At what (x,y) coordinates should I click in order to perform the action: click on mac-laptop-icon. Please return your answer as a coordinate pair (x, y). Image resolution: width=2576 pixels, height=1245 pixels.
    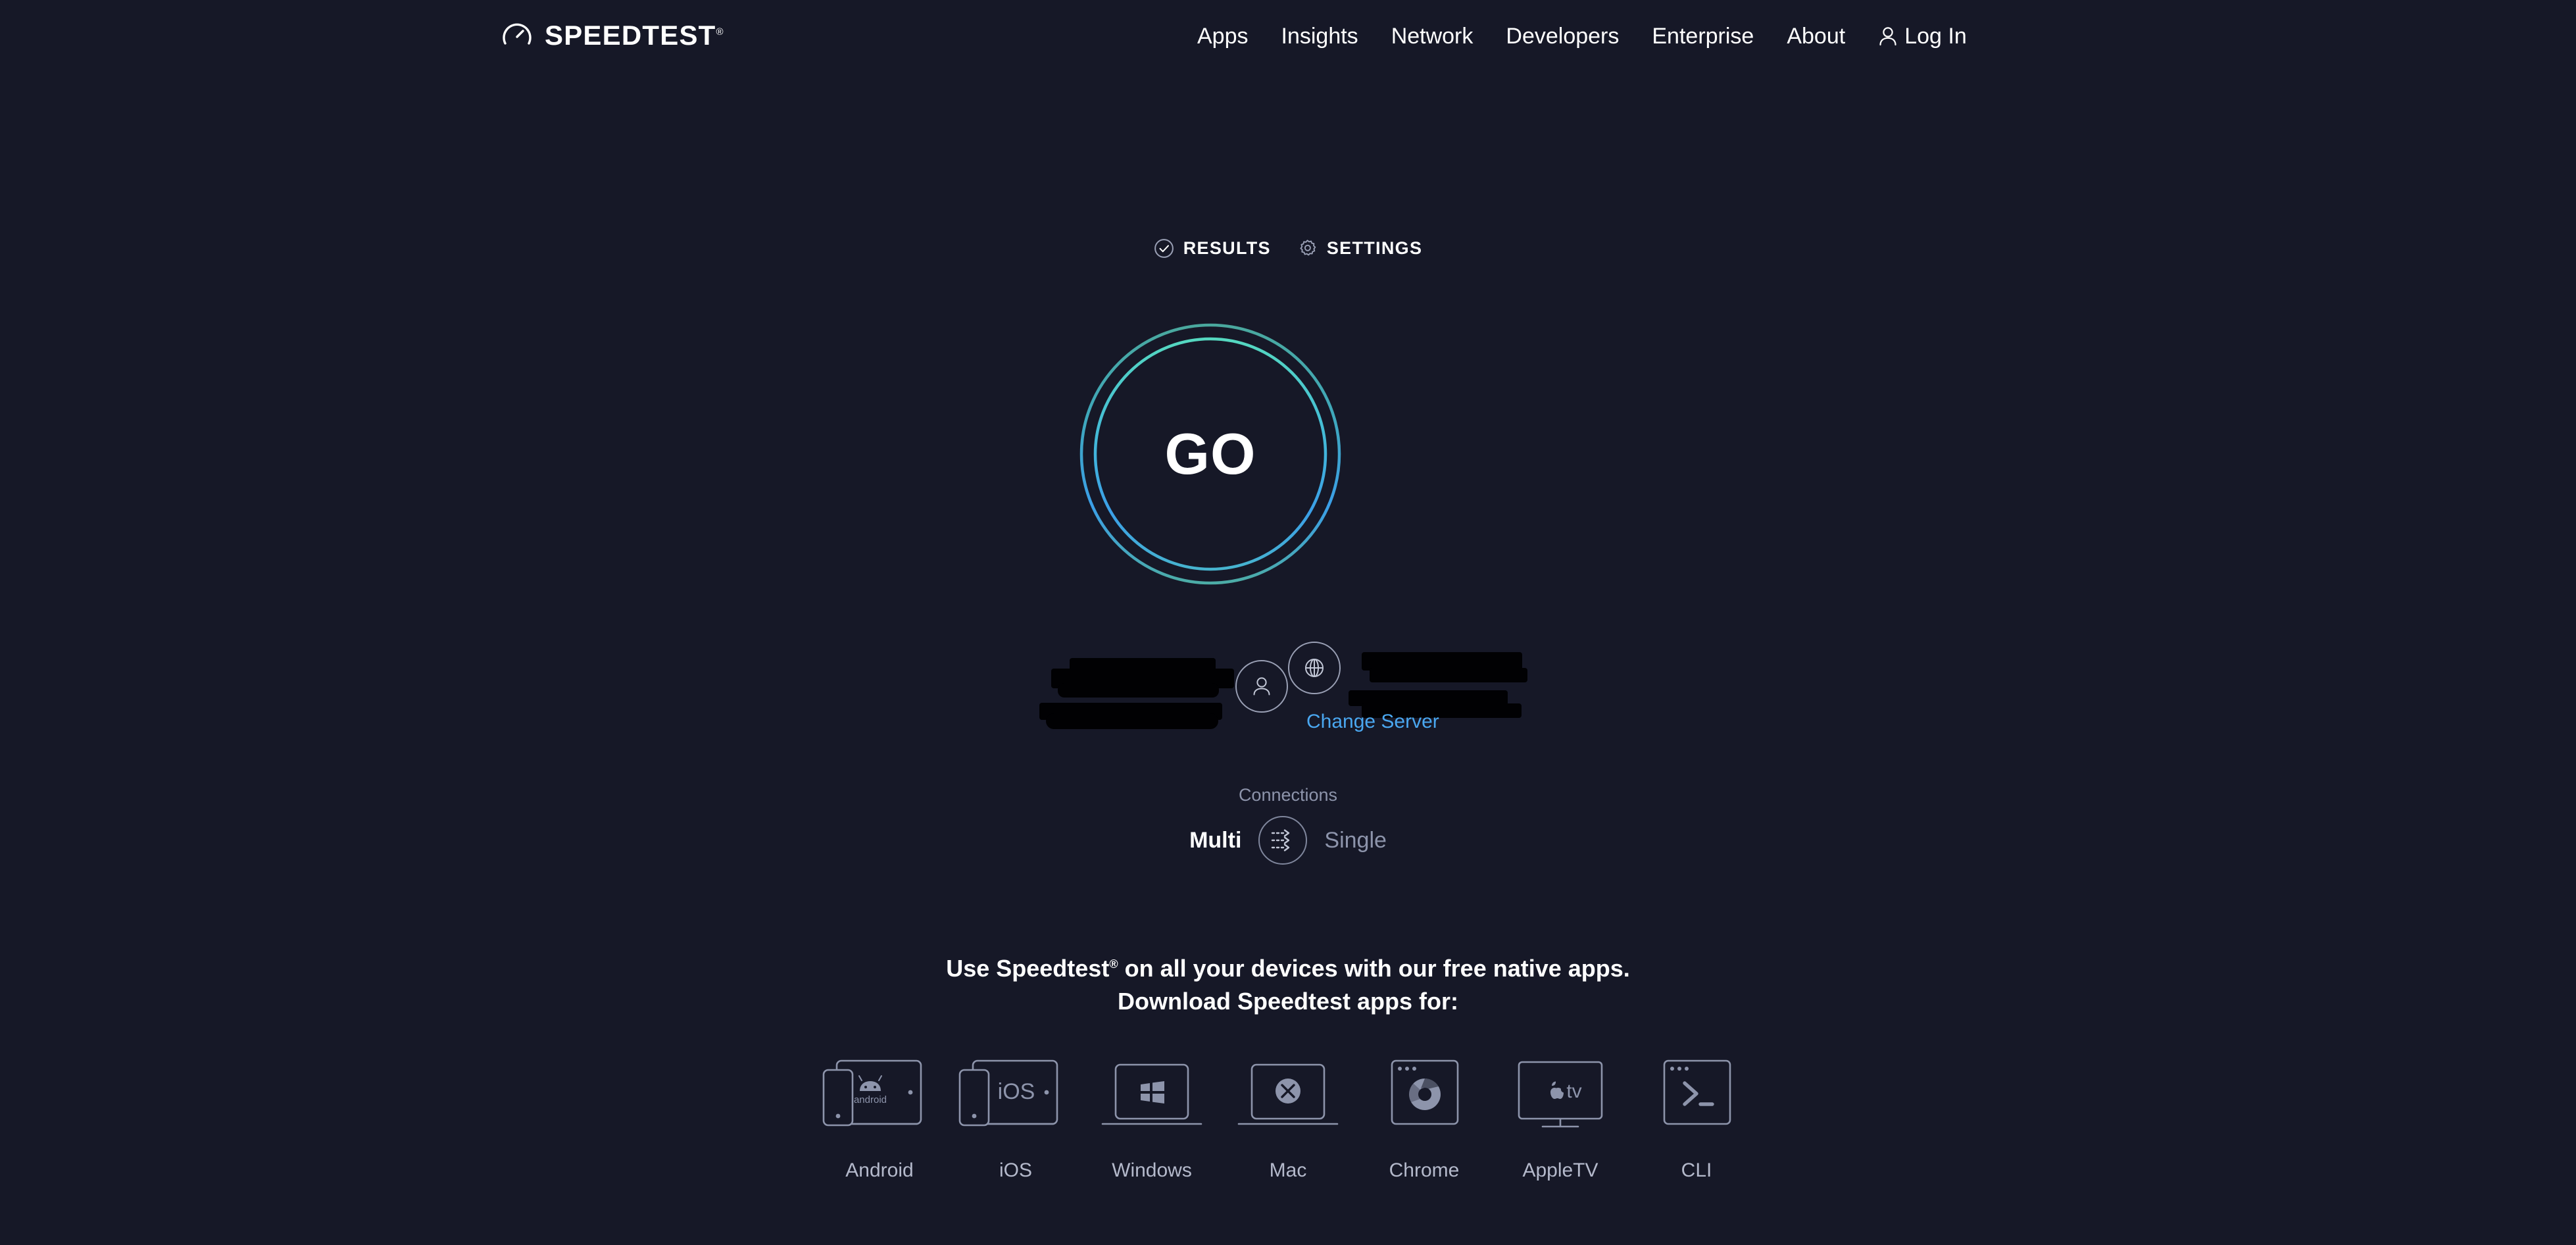
    Looking at the image, I should click on (1288, 1095).